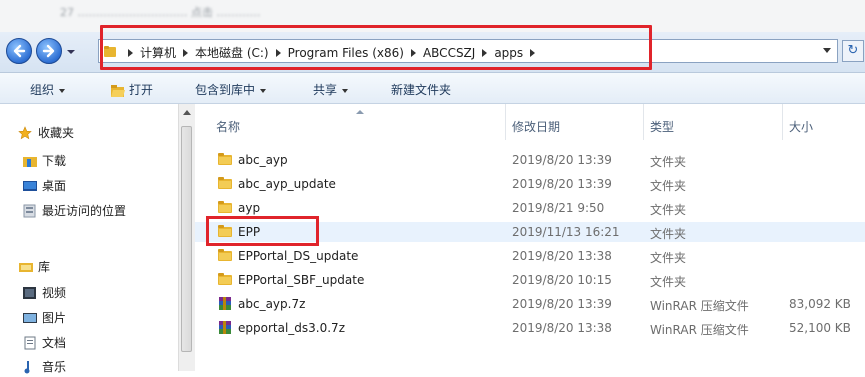 Image resolution: width=865 pixels, height=377 pixels. Describe the element at coordinates (84, 211) in the screenshot. I see `sidebar-item-label: 最近访问的位置` at that location.